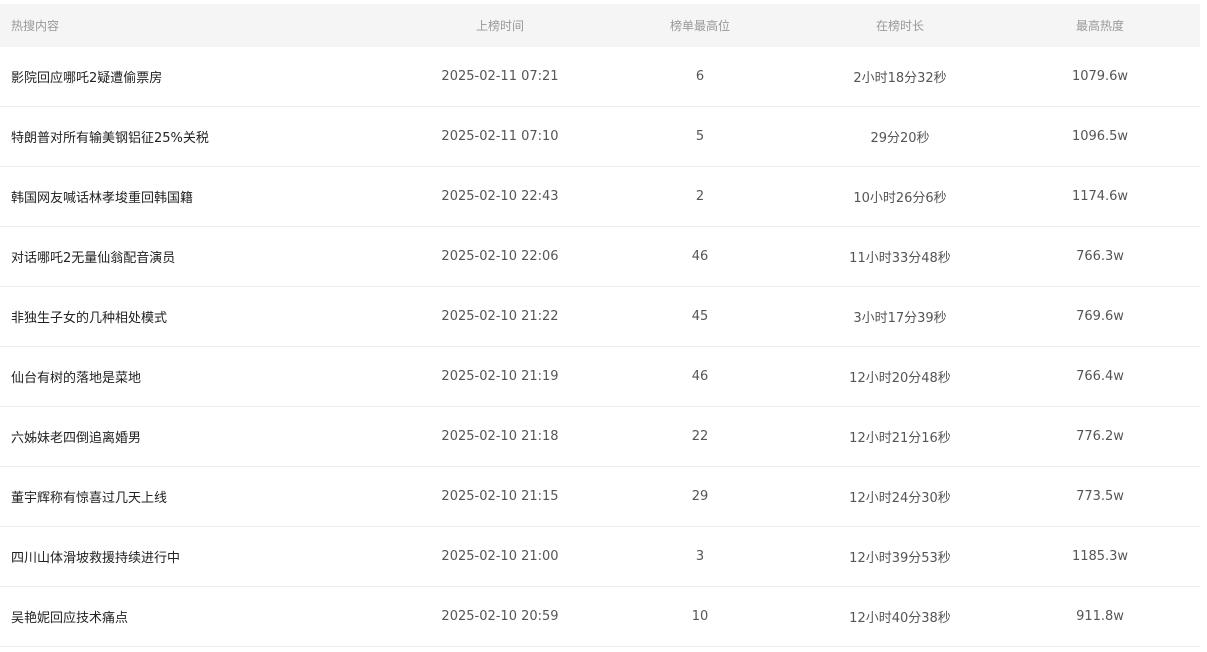 The width and height of the screenshot is (1207, 652). What do you see at coordinates (500, 136) in the screenshot?
I see `listed-time: 2025-02-11 07:10` at bounding box center [500, 136].